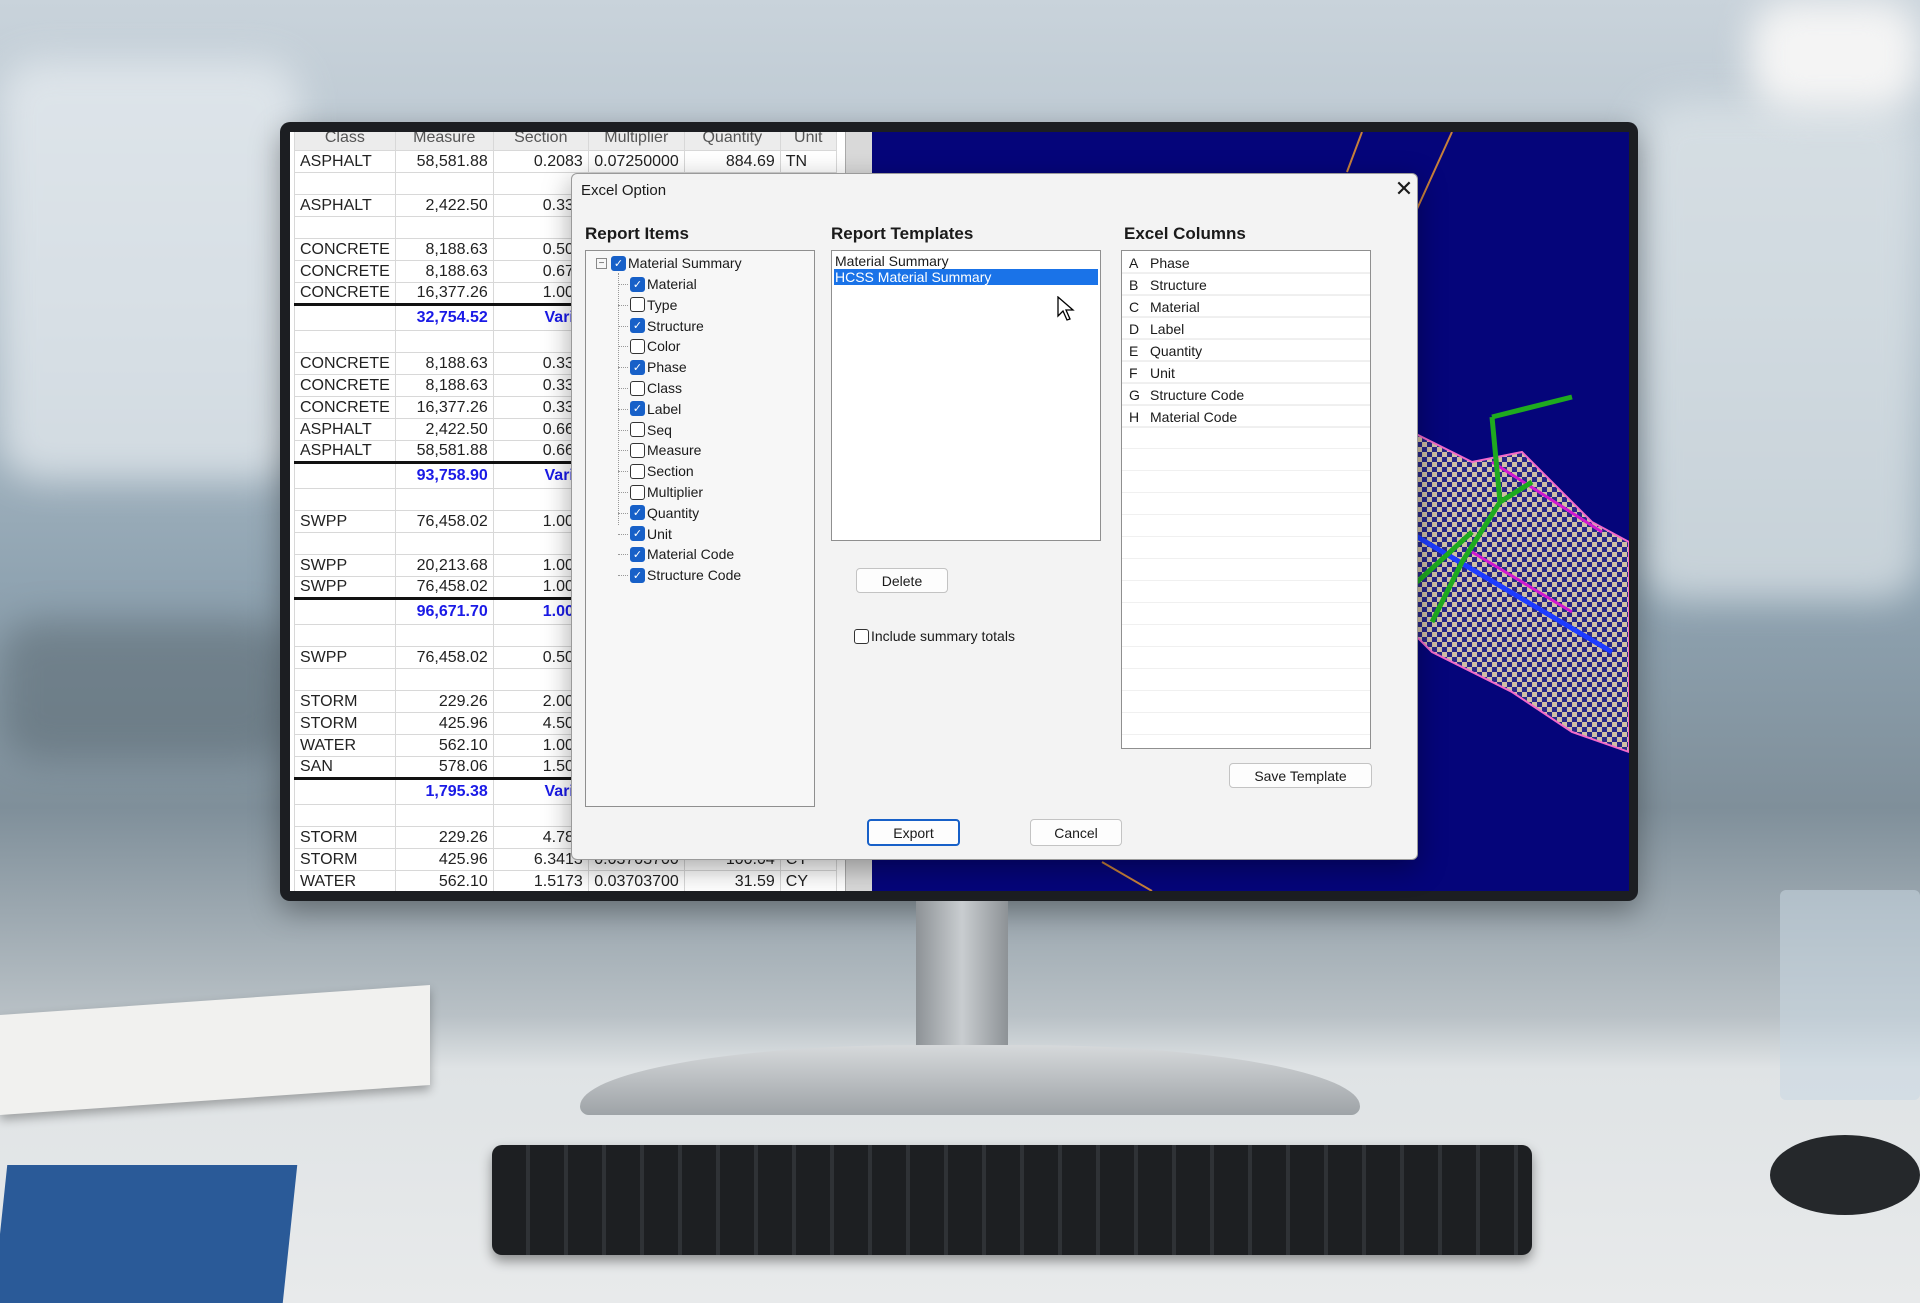  What do you see at coordinates (444, 475) in the screenshot?
I see `table-cell: 93,758.90` at bounding box center [444, 475].